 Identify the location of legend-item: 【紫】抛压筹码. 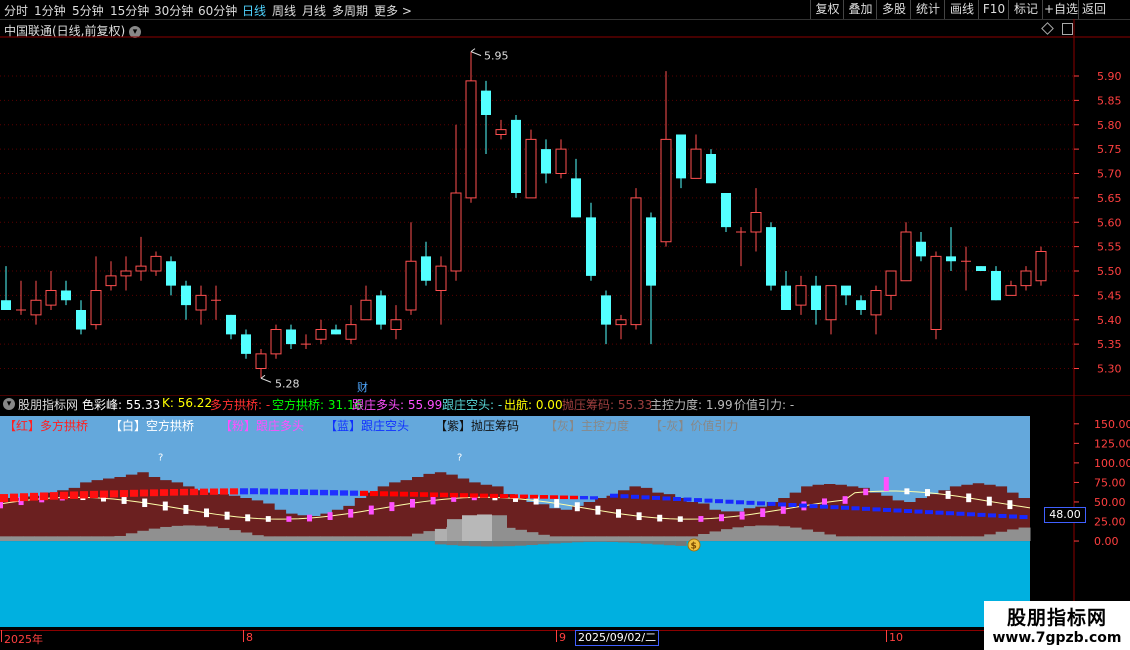
(477, 426).